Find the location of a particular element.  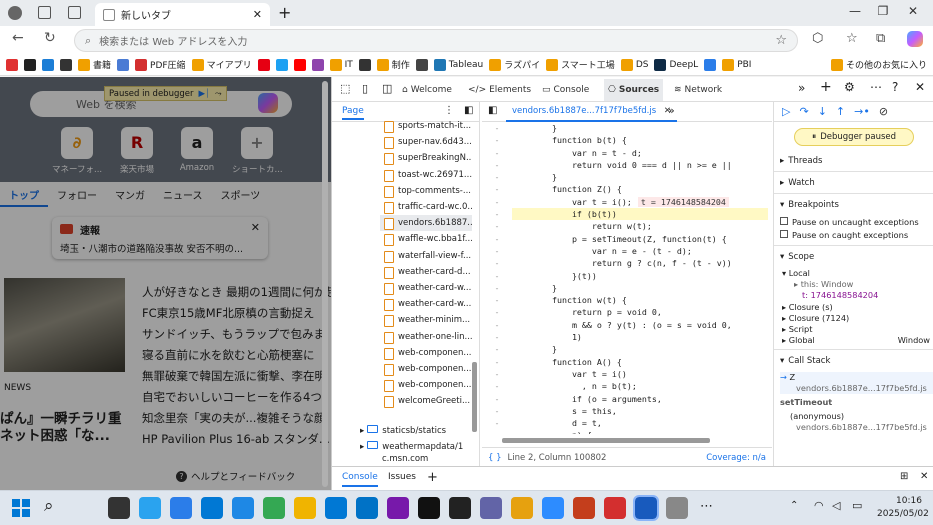

chatgpt-taskbar-icon is located at coordinates (491, 508).